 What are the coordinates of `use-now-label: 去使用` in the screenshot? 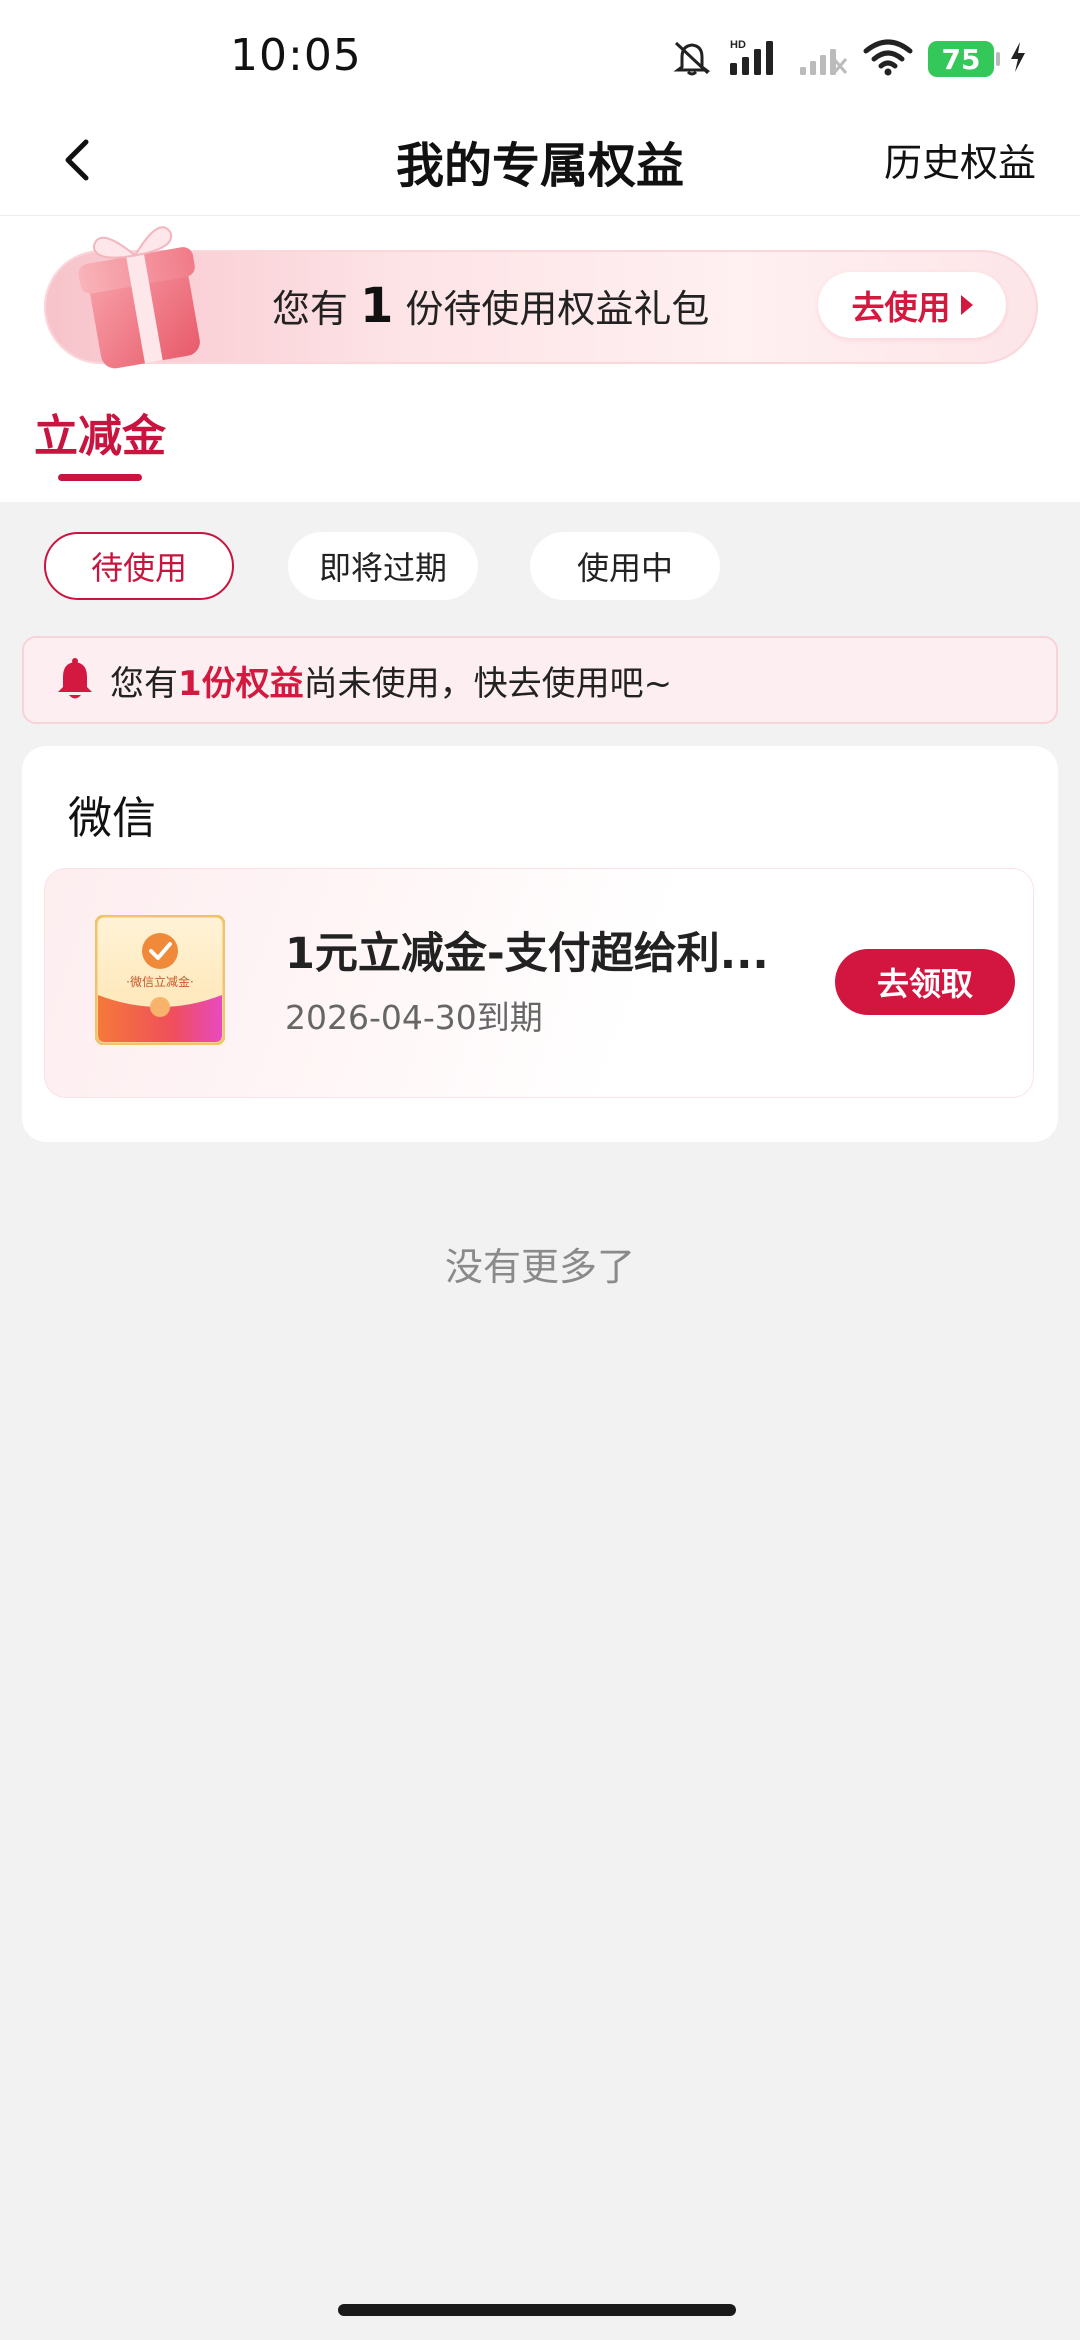 It's located at (901, 307).